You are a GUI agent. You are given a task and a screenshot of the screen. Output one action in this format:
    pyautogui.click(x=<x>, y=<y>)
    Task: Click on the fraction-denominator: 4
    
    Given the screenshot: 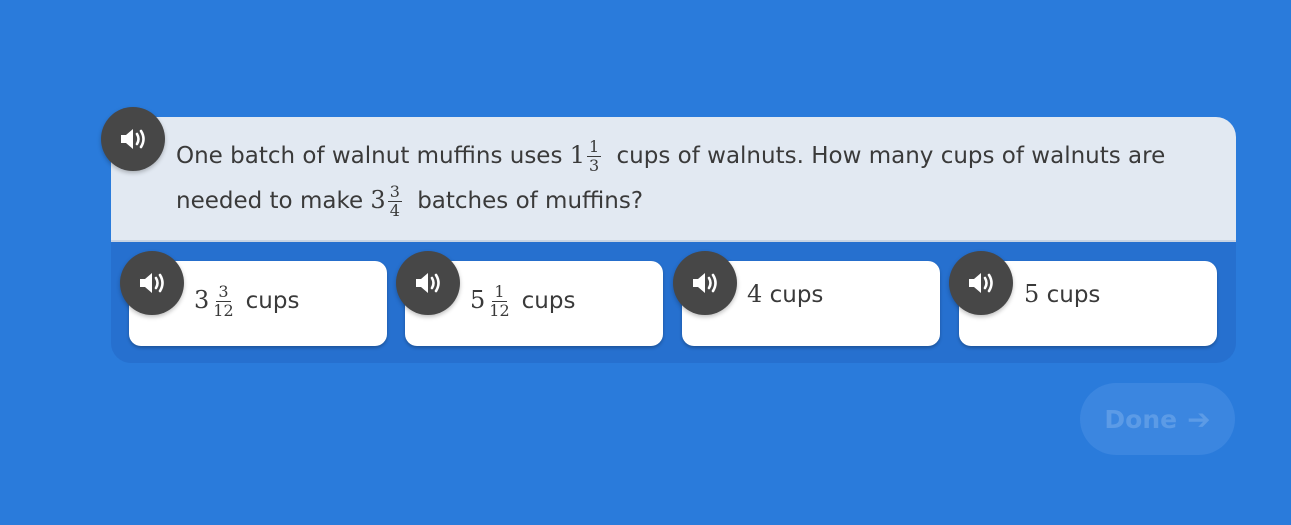 What is the action you would take?
    pyautogui.click(x=394, y=210)
    